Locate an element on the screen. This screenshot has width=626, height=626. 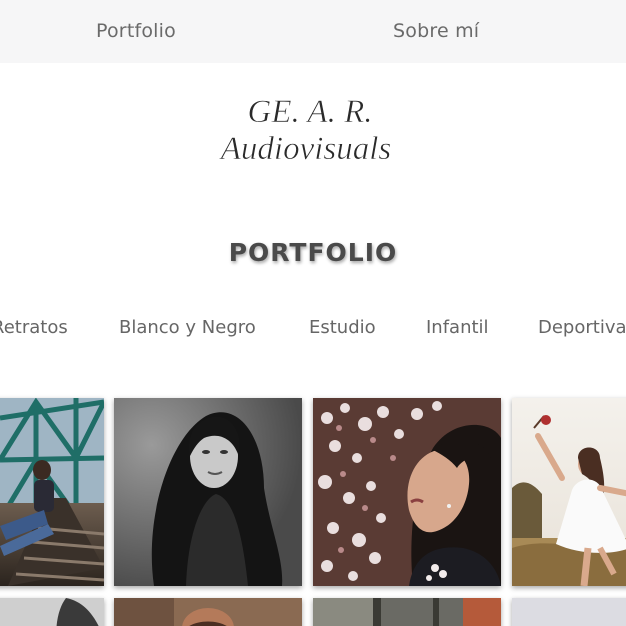
gallery-photo-railway-bridge is located at coordinates (52, 492).